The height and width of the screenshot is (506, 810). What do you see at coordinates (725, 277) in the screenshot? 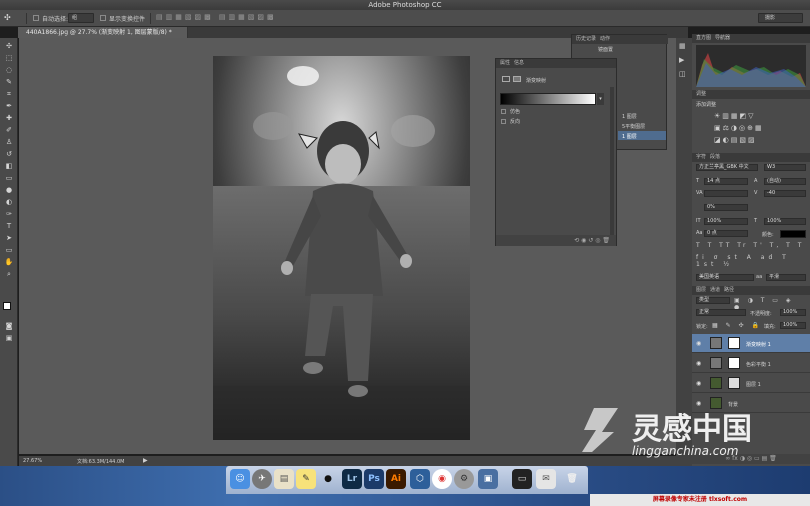
I see `language-select: 美国英语` at bounding box center [725, 277].